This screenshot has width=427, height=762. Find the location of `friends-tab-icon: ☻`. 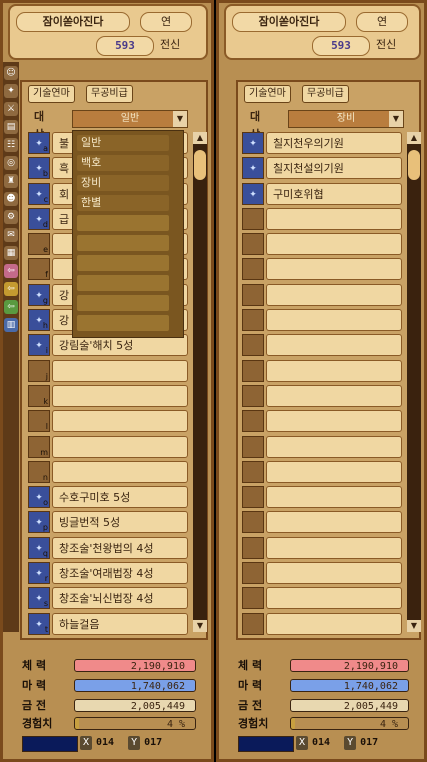

friends-tab-icon: ☻ is located at coordinates (11, 199).